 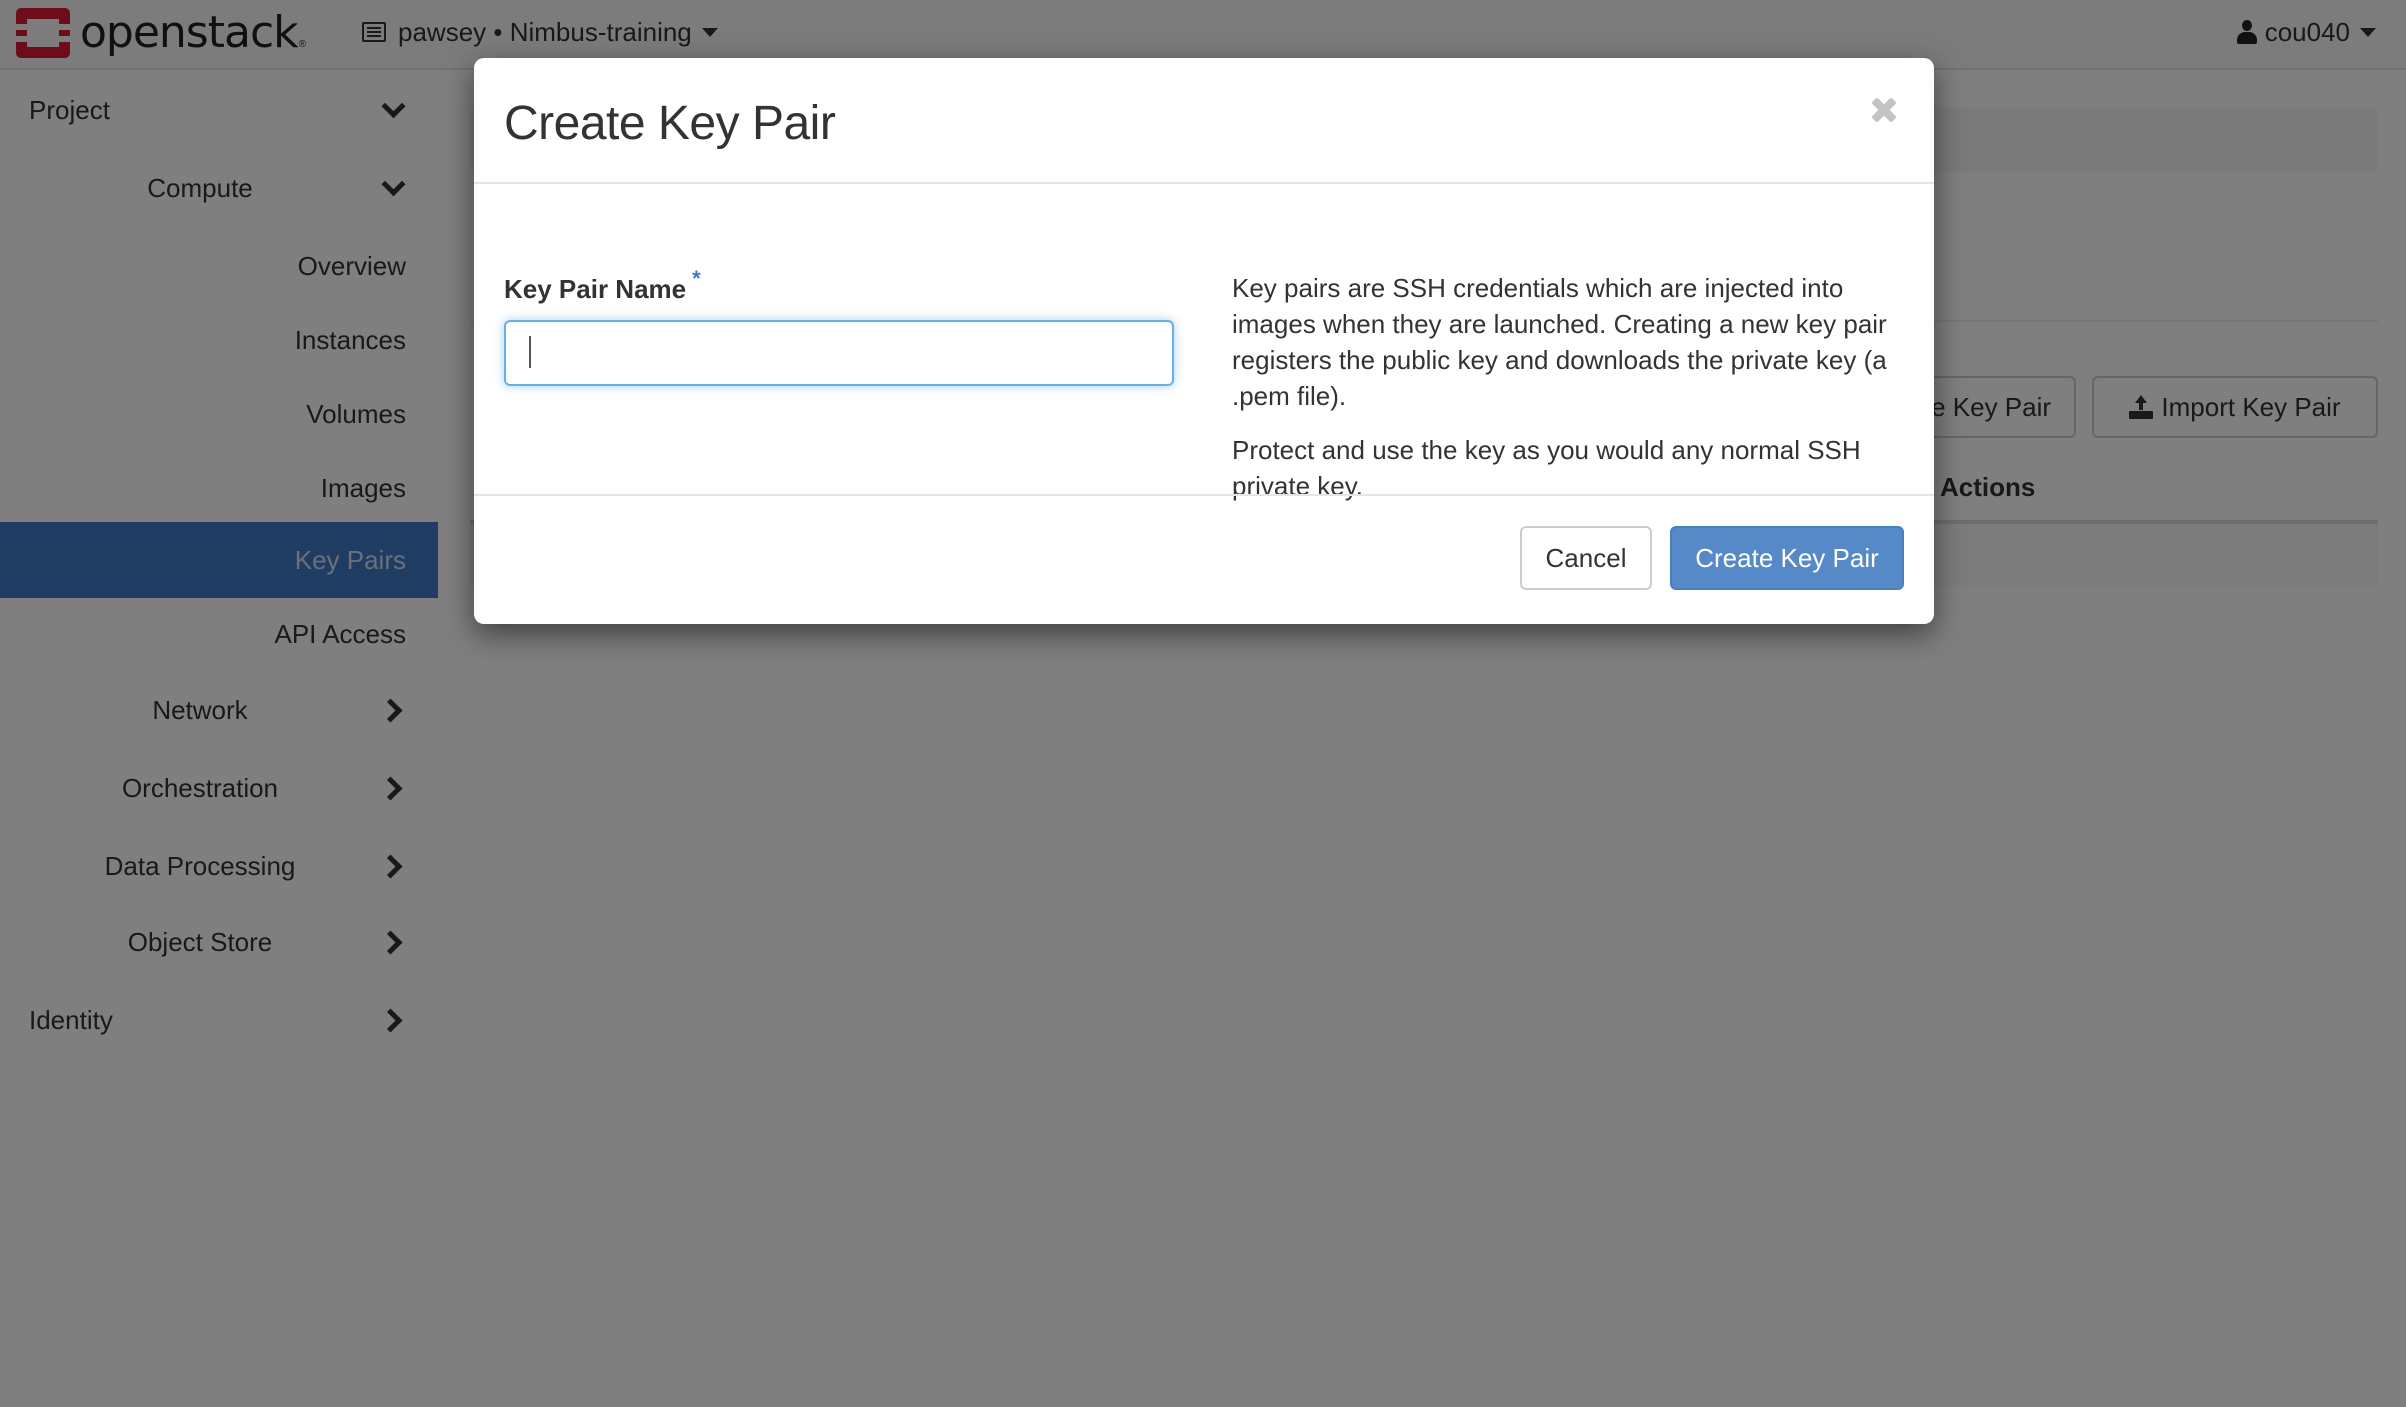 I want to click on key-pair-name-label-text: Key Pair Name, so click(x=595, y=289).